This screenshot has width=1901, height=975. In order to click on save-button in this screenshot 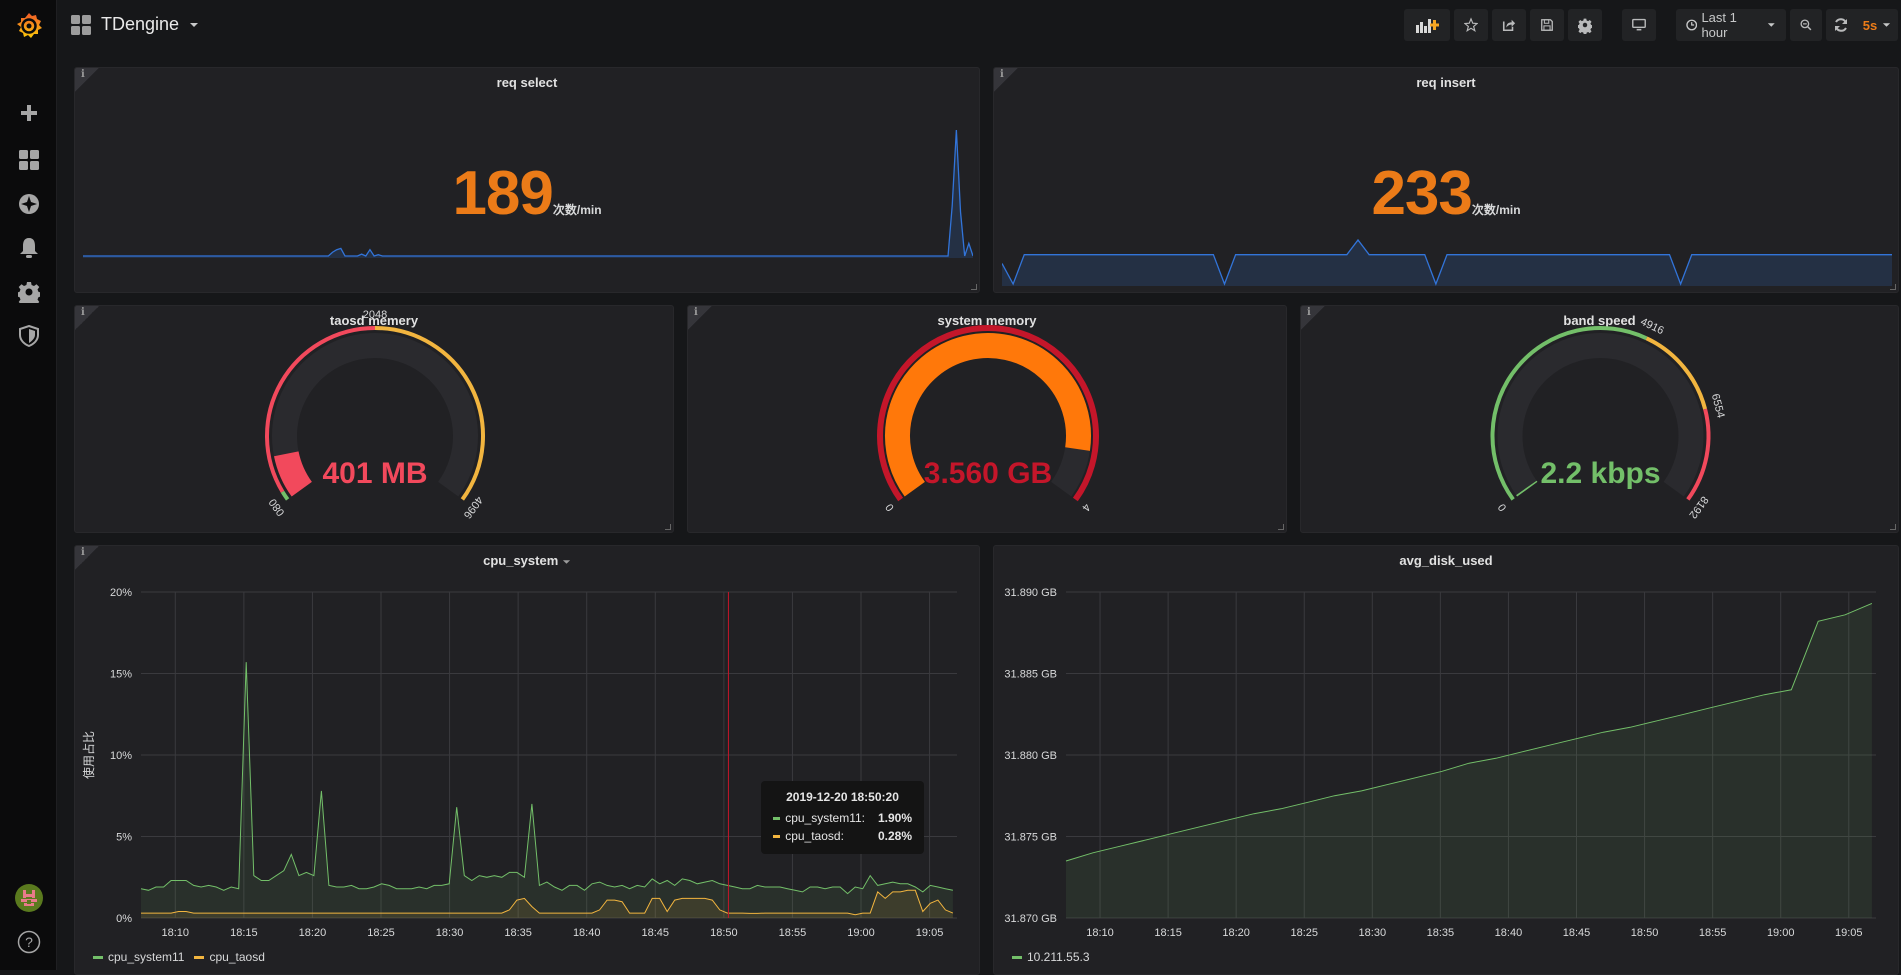, I will do `click(1547, 25)`.